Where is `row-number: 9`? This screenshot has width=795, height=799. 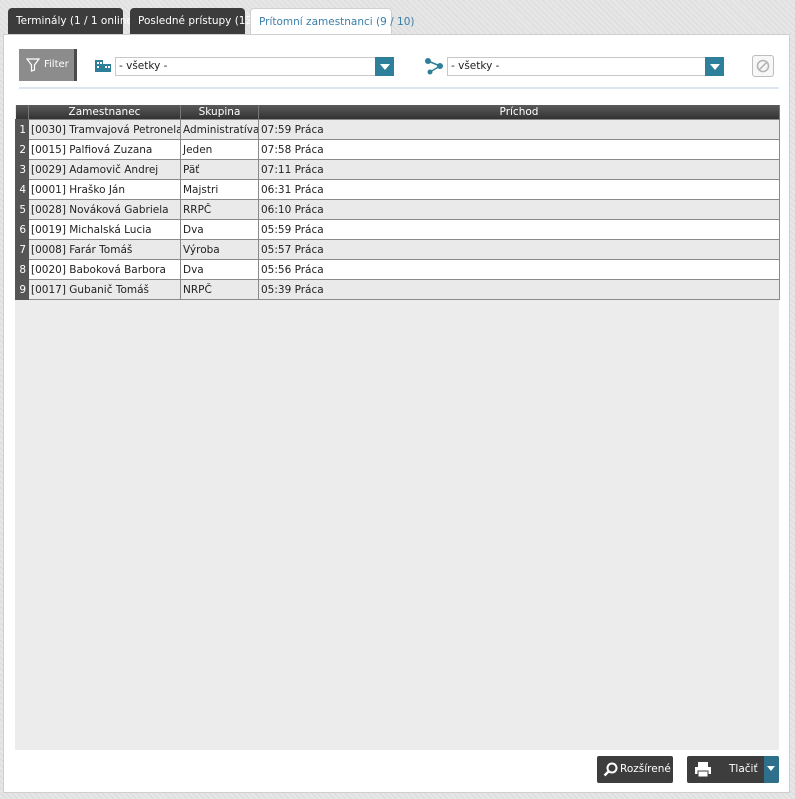
row-number: 9 is located at coordinates (22, 289).